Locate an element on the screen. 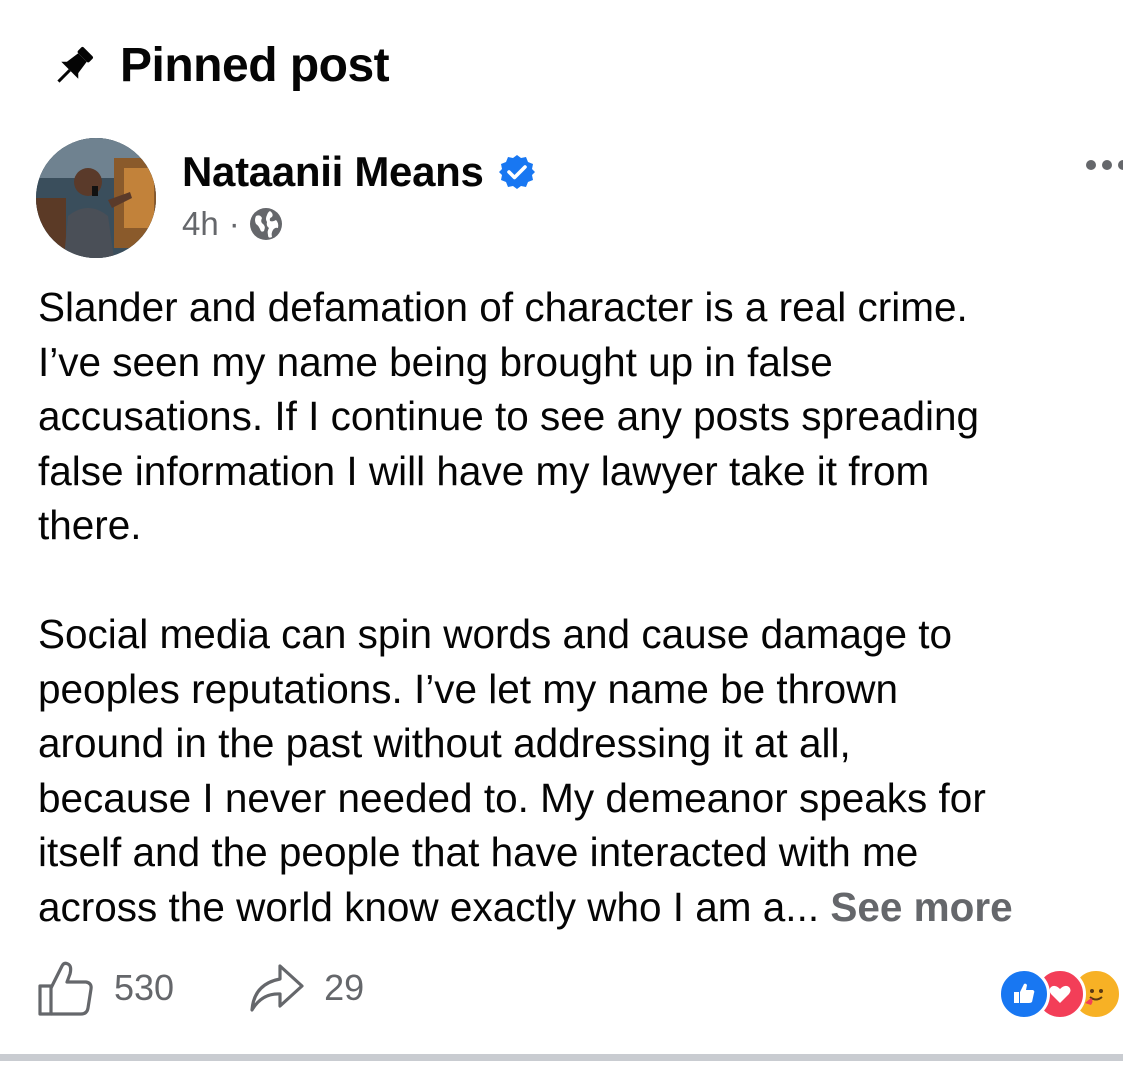  like-reaction-icon is located at coordinates (1024, 994).